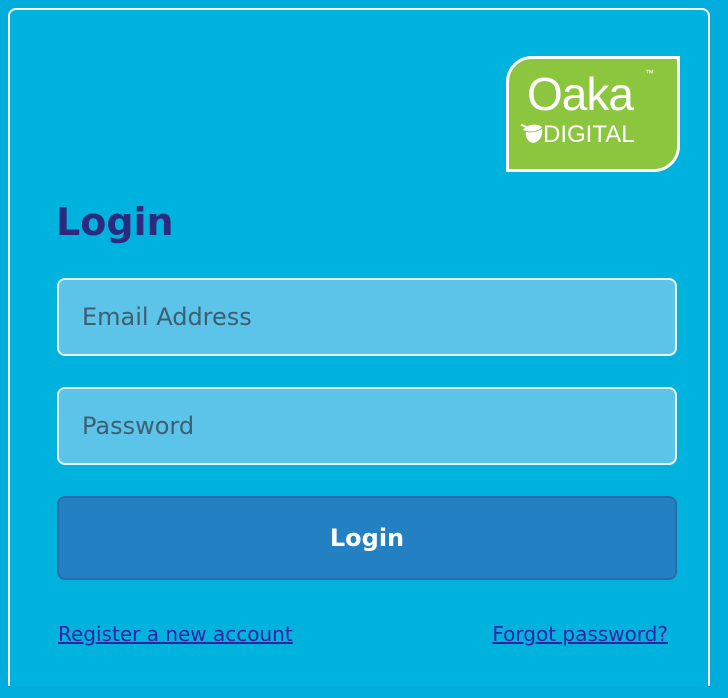 Image resolution: width=728 pixels, height=698 pixels. Describe the element at coordinates (367, 426) in the screenshot. I see `password-field` at that location.